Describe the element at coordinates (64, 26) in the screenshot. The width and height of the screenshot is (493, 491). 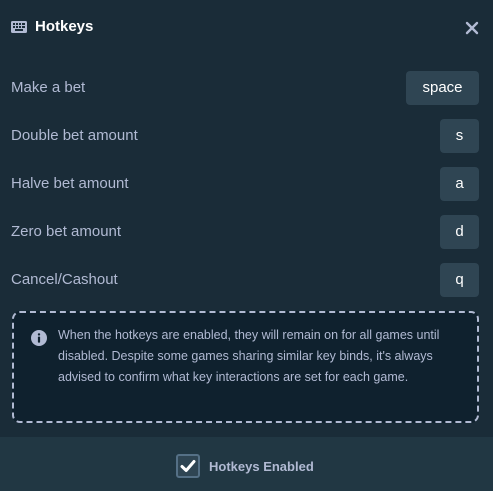
I see `modal-title: Hotkeys` at that location.